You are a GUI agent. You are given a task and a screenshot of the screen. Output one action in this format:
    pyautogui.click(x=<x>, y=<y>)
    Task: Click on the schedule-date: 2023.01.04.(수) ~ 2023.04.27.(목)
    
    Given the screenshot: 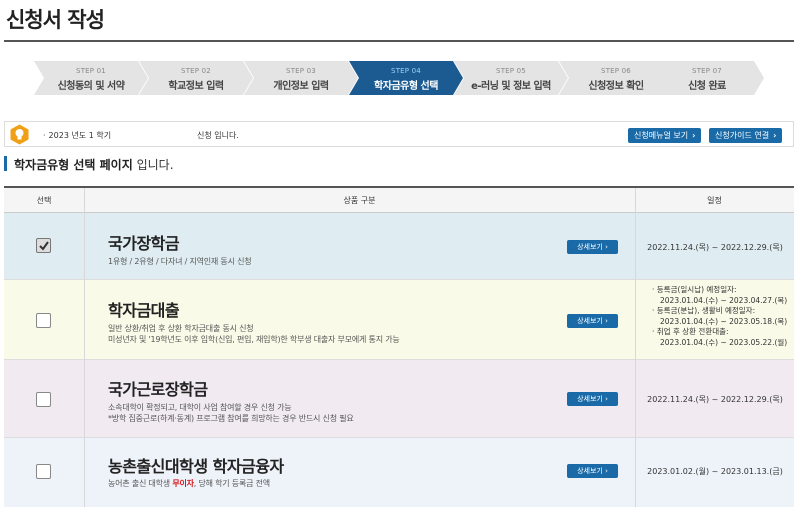 What is the action you would take?
    pyautogui.click(x=724, y=300)
    